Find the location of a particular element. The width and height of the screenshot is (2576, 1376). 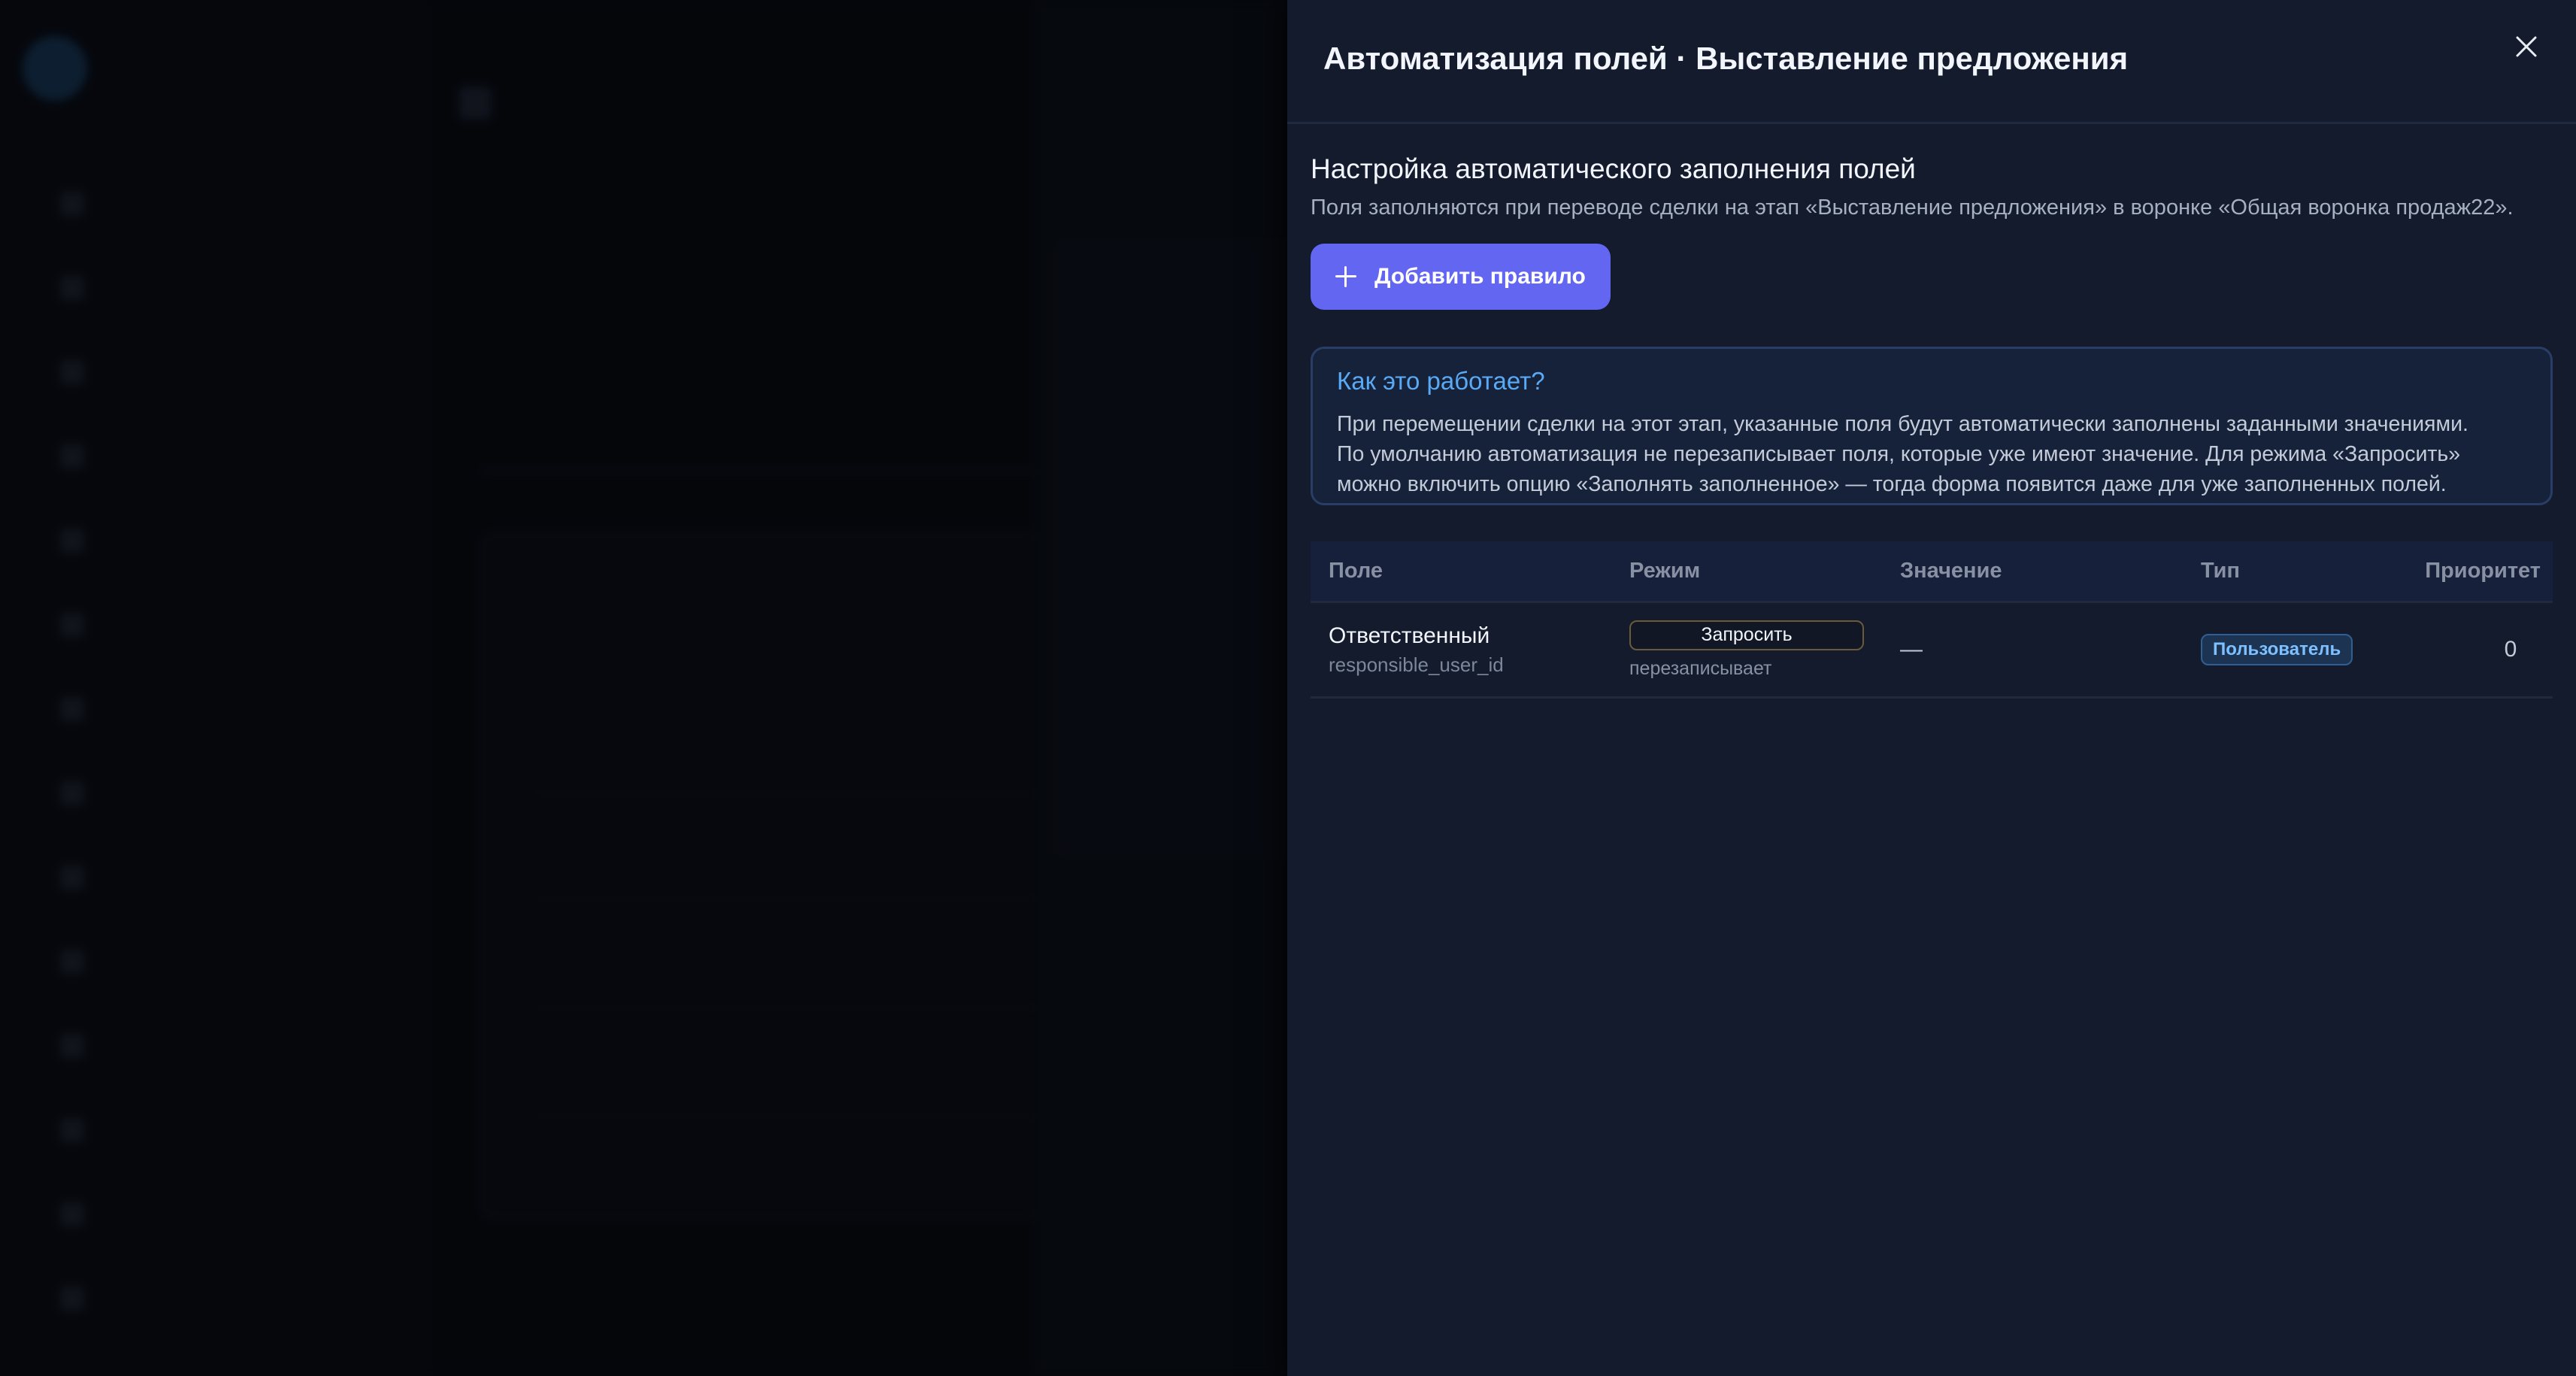

cell-type: Пользователь is located at coordinates (2295, 649).